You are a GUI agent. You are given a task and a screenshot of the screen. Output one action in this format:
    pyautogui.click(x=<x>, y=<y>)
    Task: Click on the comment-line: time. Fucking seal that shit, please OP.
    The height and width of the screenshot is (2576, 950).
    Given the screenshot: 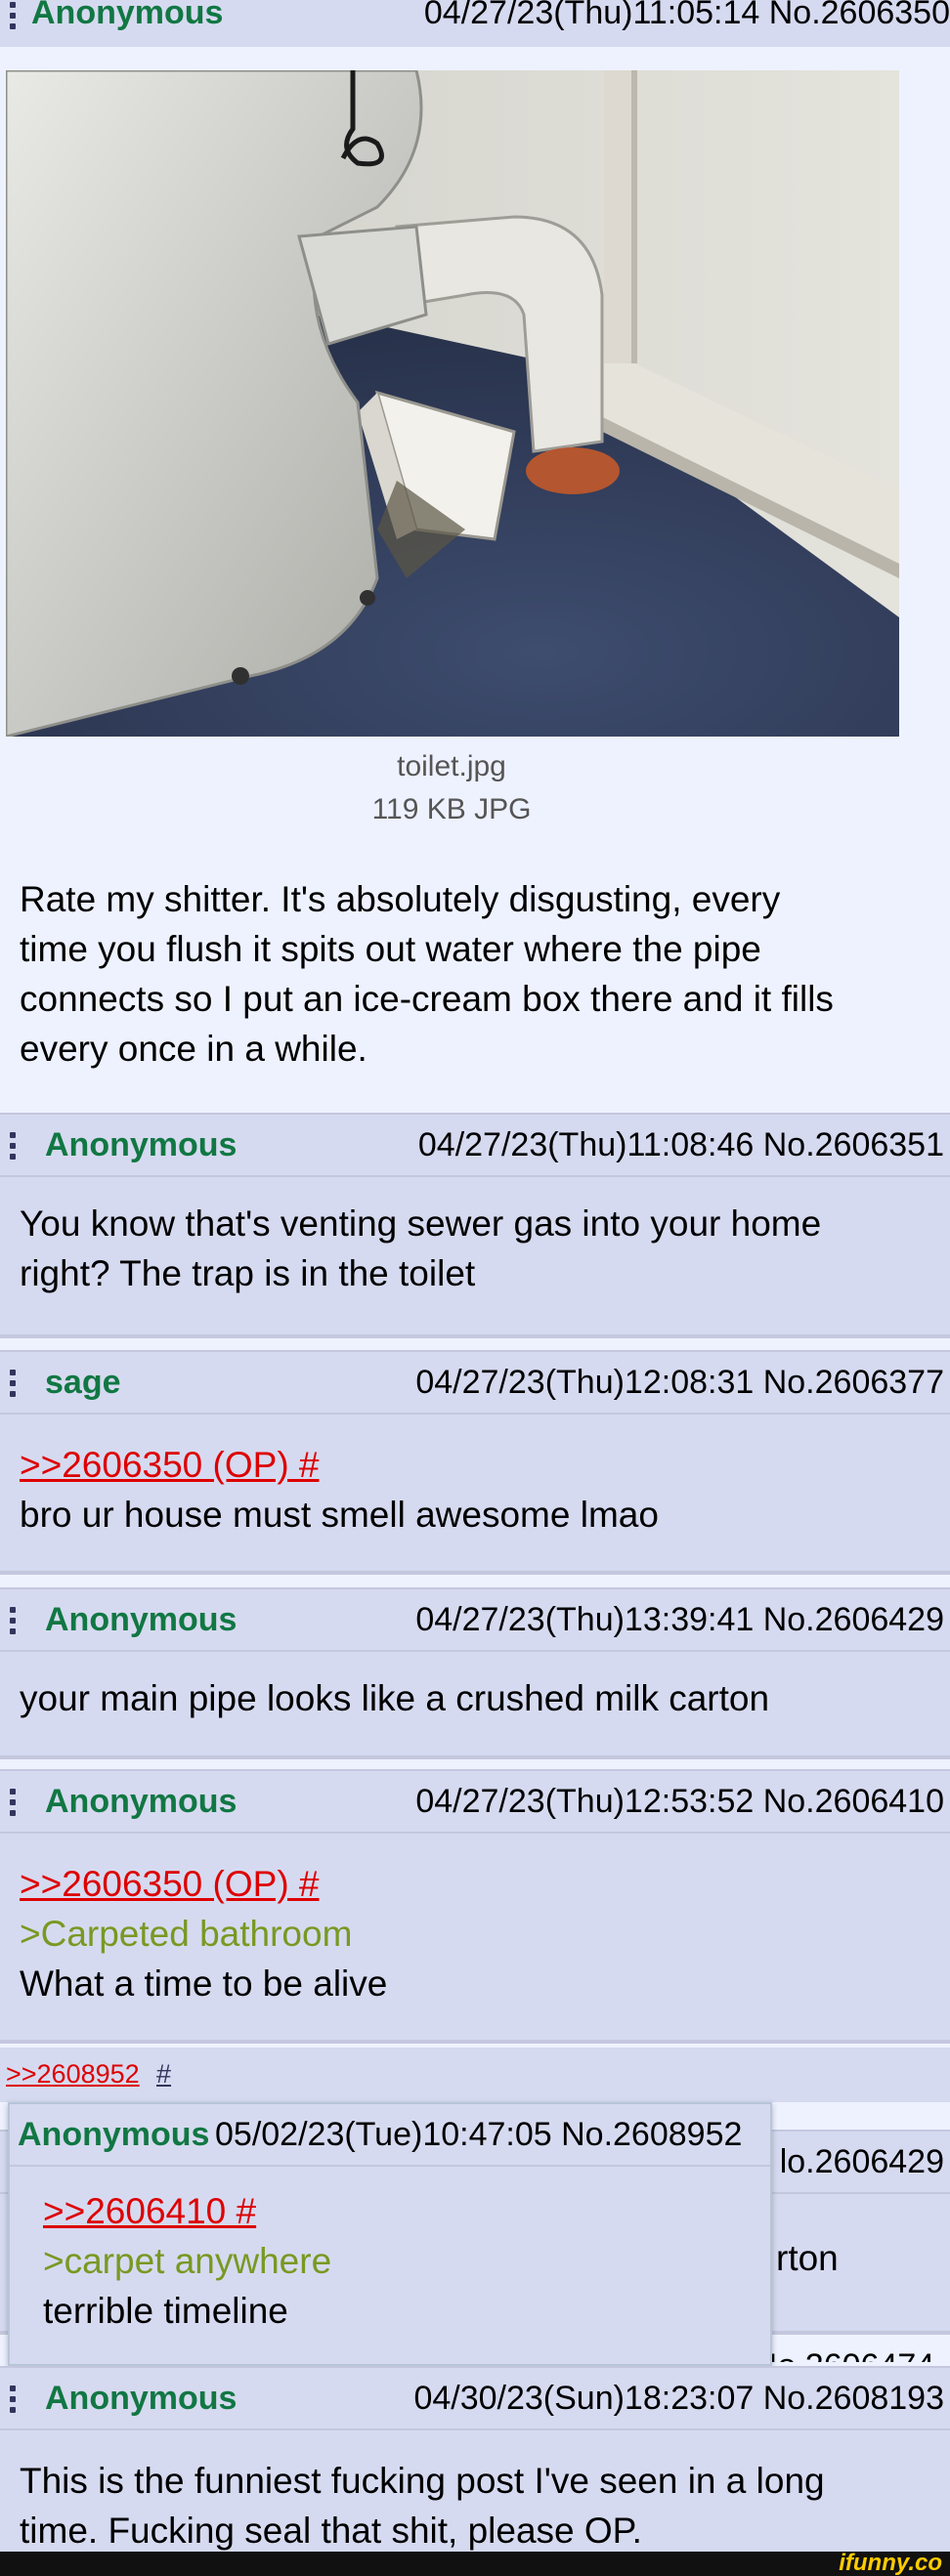 What is the action you would take?
    pyautogui.click(x=331, y=2531)
    